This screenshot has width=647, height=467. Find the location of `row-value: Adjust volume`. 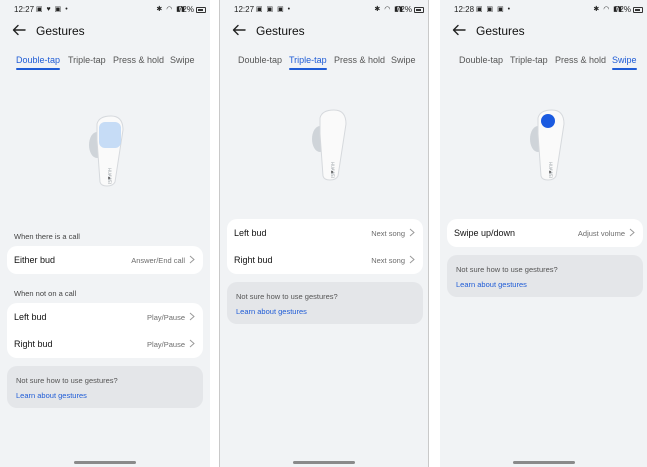

row-value: Adjust volume is located at coordinates (601, 233).